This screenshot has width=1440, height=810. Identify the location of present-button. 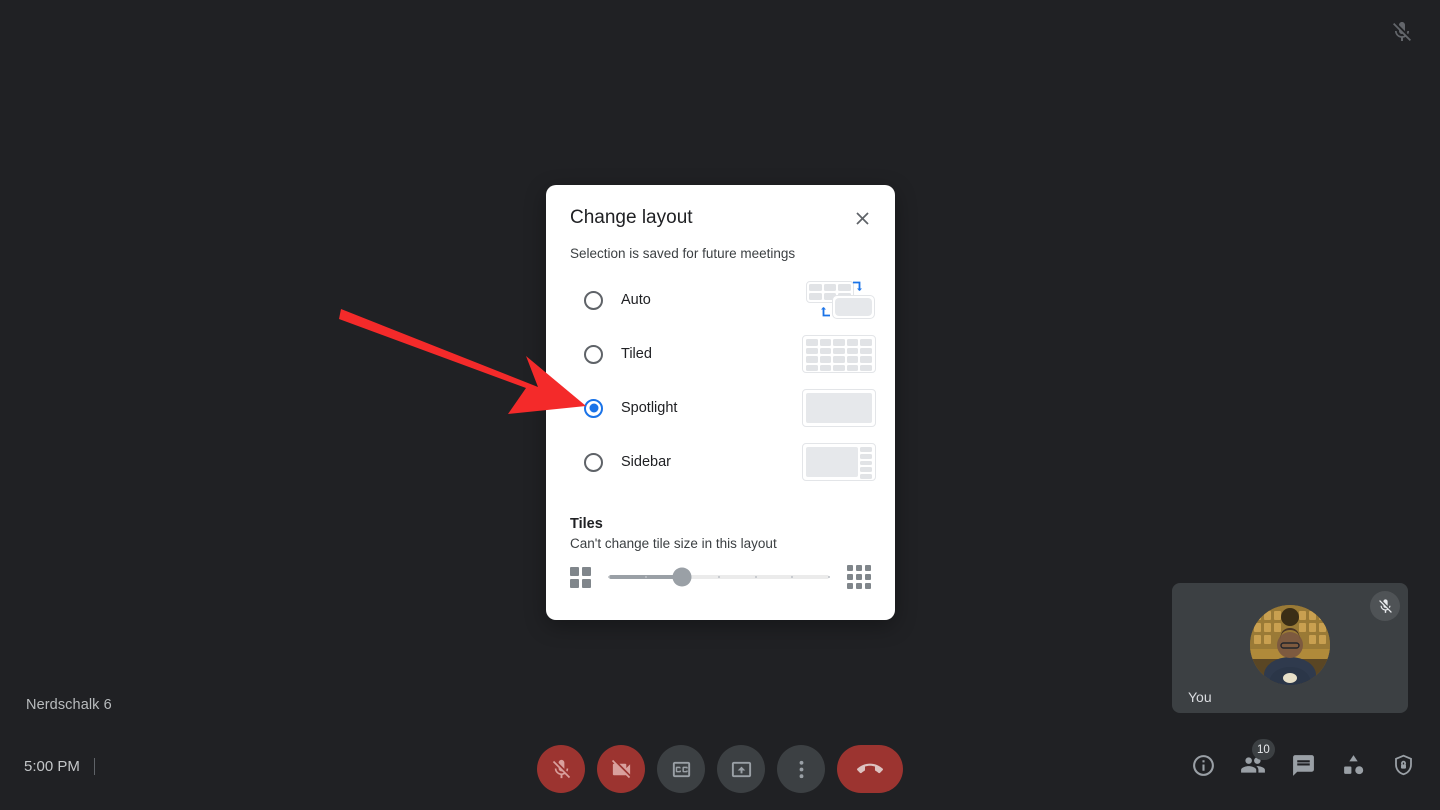
(741, 769).